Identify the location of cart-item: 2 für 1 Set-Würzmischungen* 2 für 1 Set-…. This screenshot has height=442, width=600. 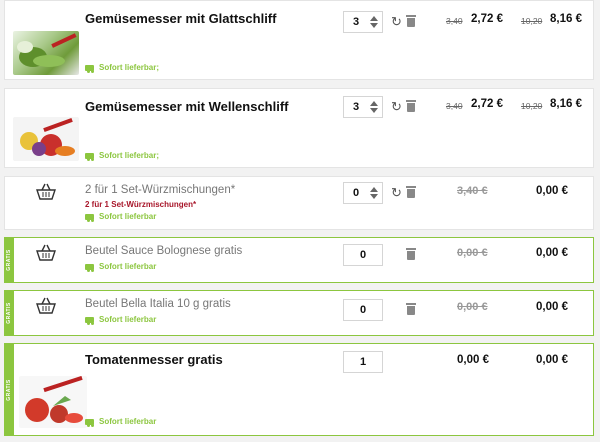
(299, 203).